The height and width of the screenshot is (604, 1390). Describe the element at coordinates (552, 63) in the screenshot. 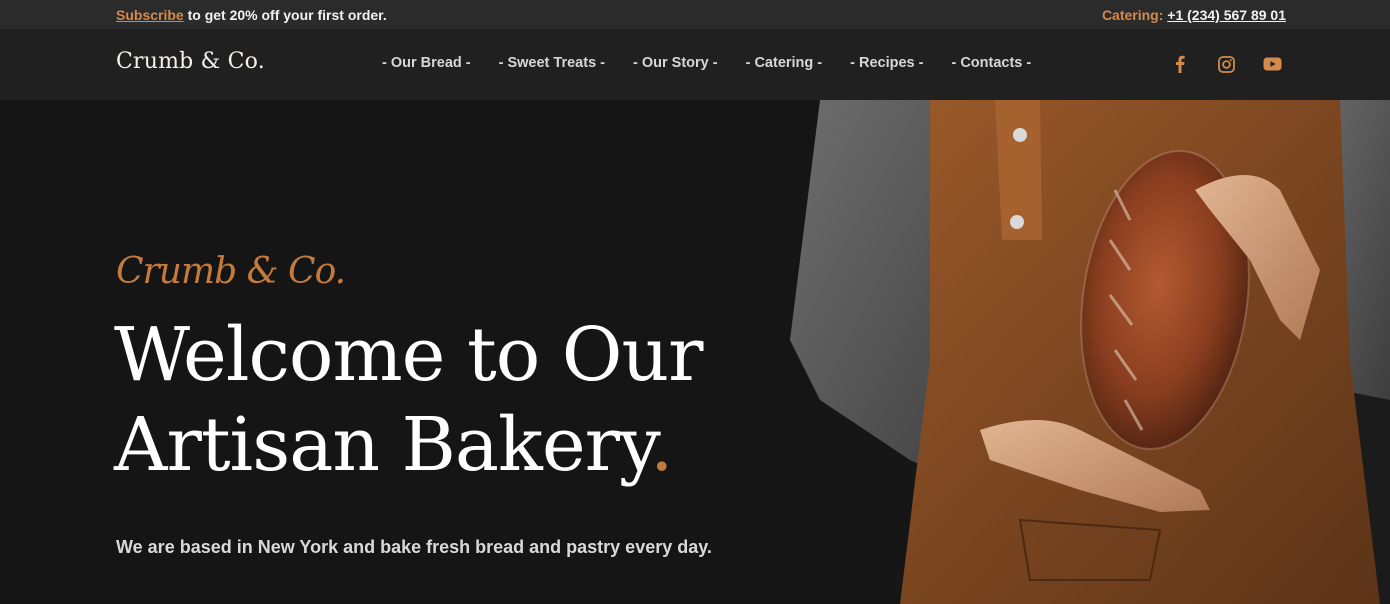

I see `nav-sweet-treats: - Sweet Treats -` at that location.